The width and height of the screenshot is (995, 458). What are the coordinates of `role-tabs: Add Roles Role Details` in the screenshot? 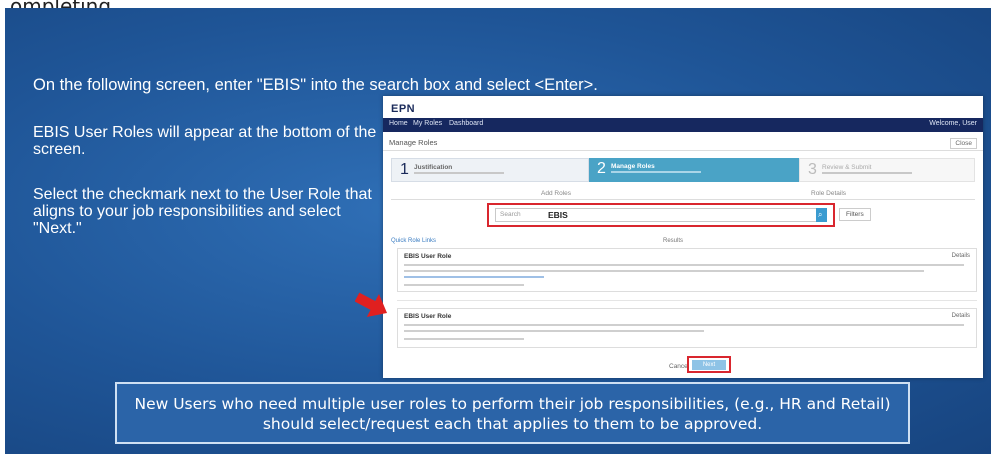 It's located at (683, 195).